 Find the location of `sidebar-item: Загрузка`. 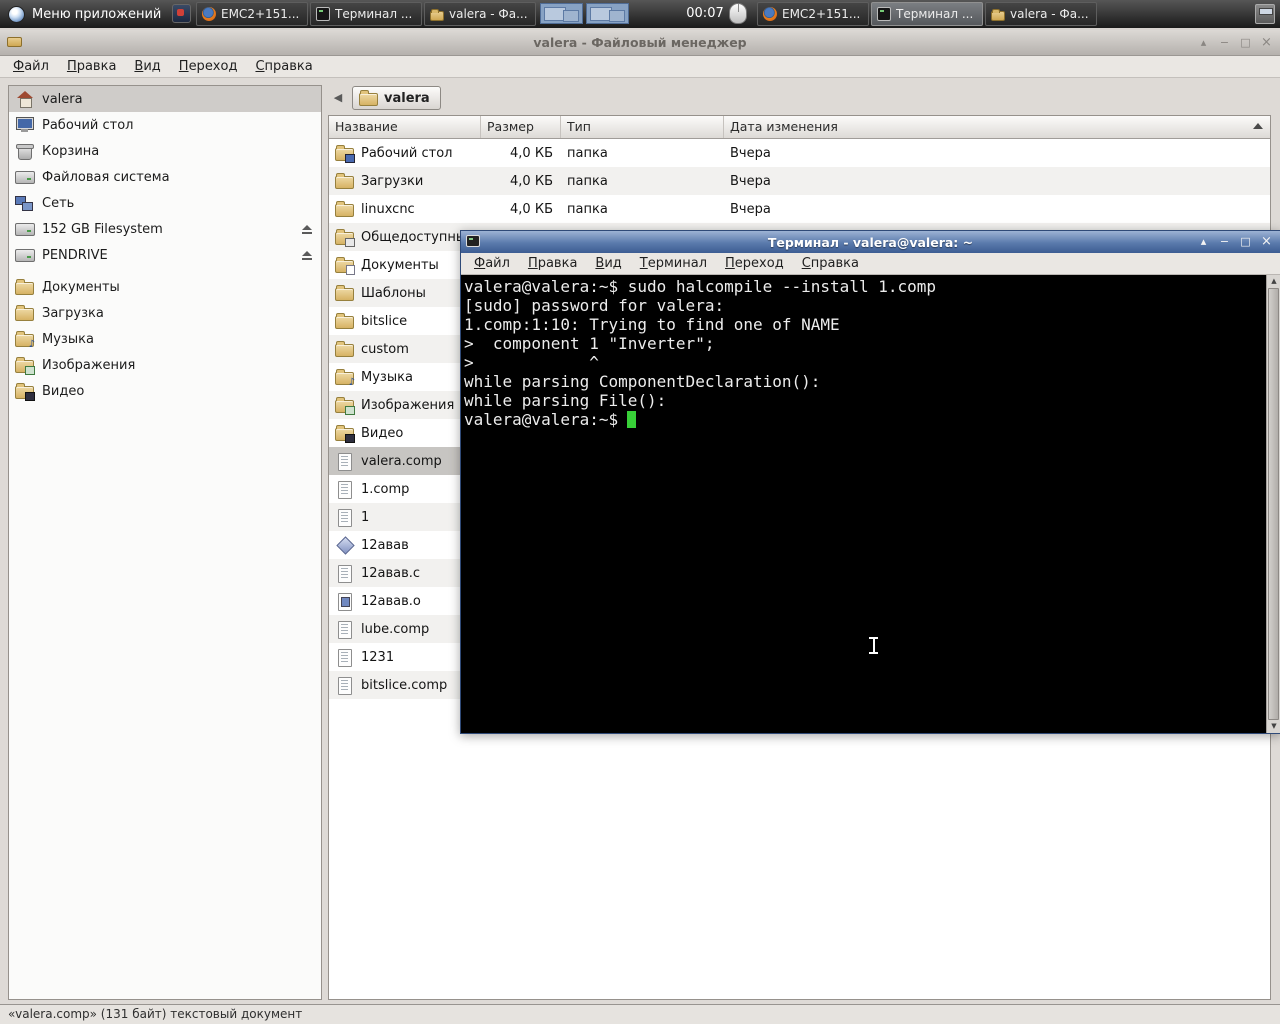

sidebar-item: Загрузка is located at coordinates (165, 313).